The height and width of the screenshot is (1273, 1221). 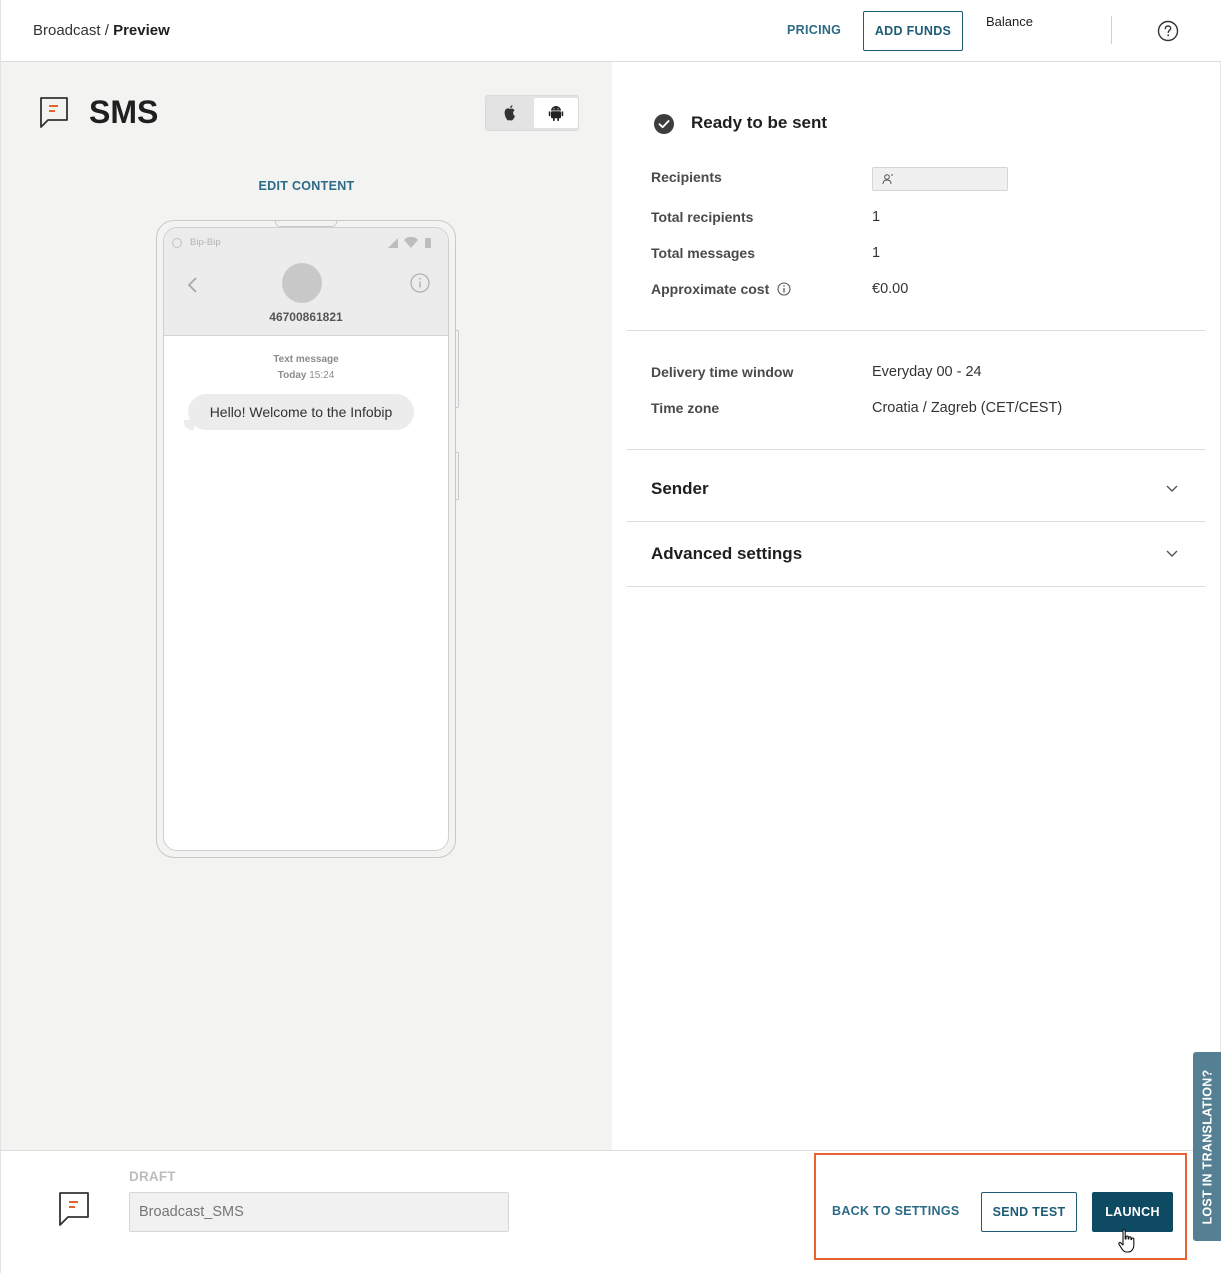 I want to click on edit-content-link: EDIT CONTENT, so click(x=306, y=186).